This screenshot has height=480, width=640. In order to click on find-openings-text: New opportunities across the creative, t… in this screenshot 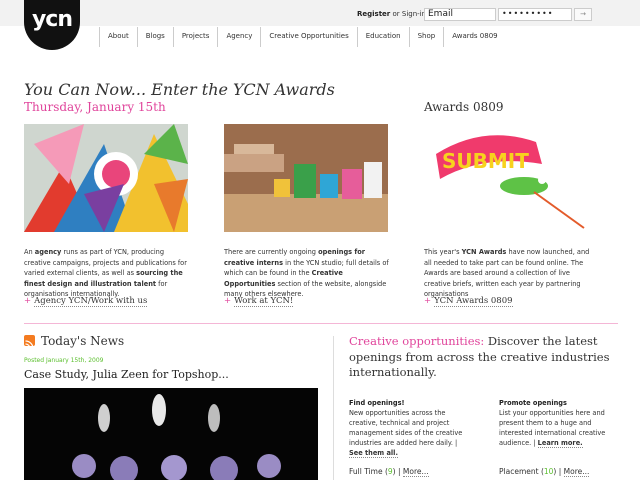, I will do `click(406, 433)`.